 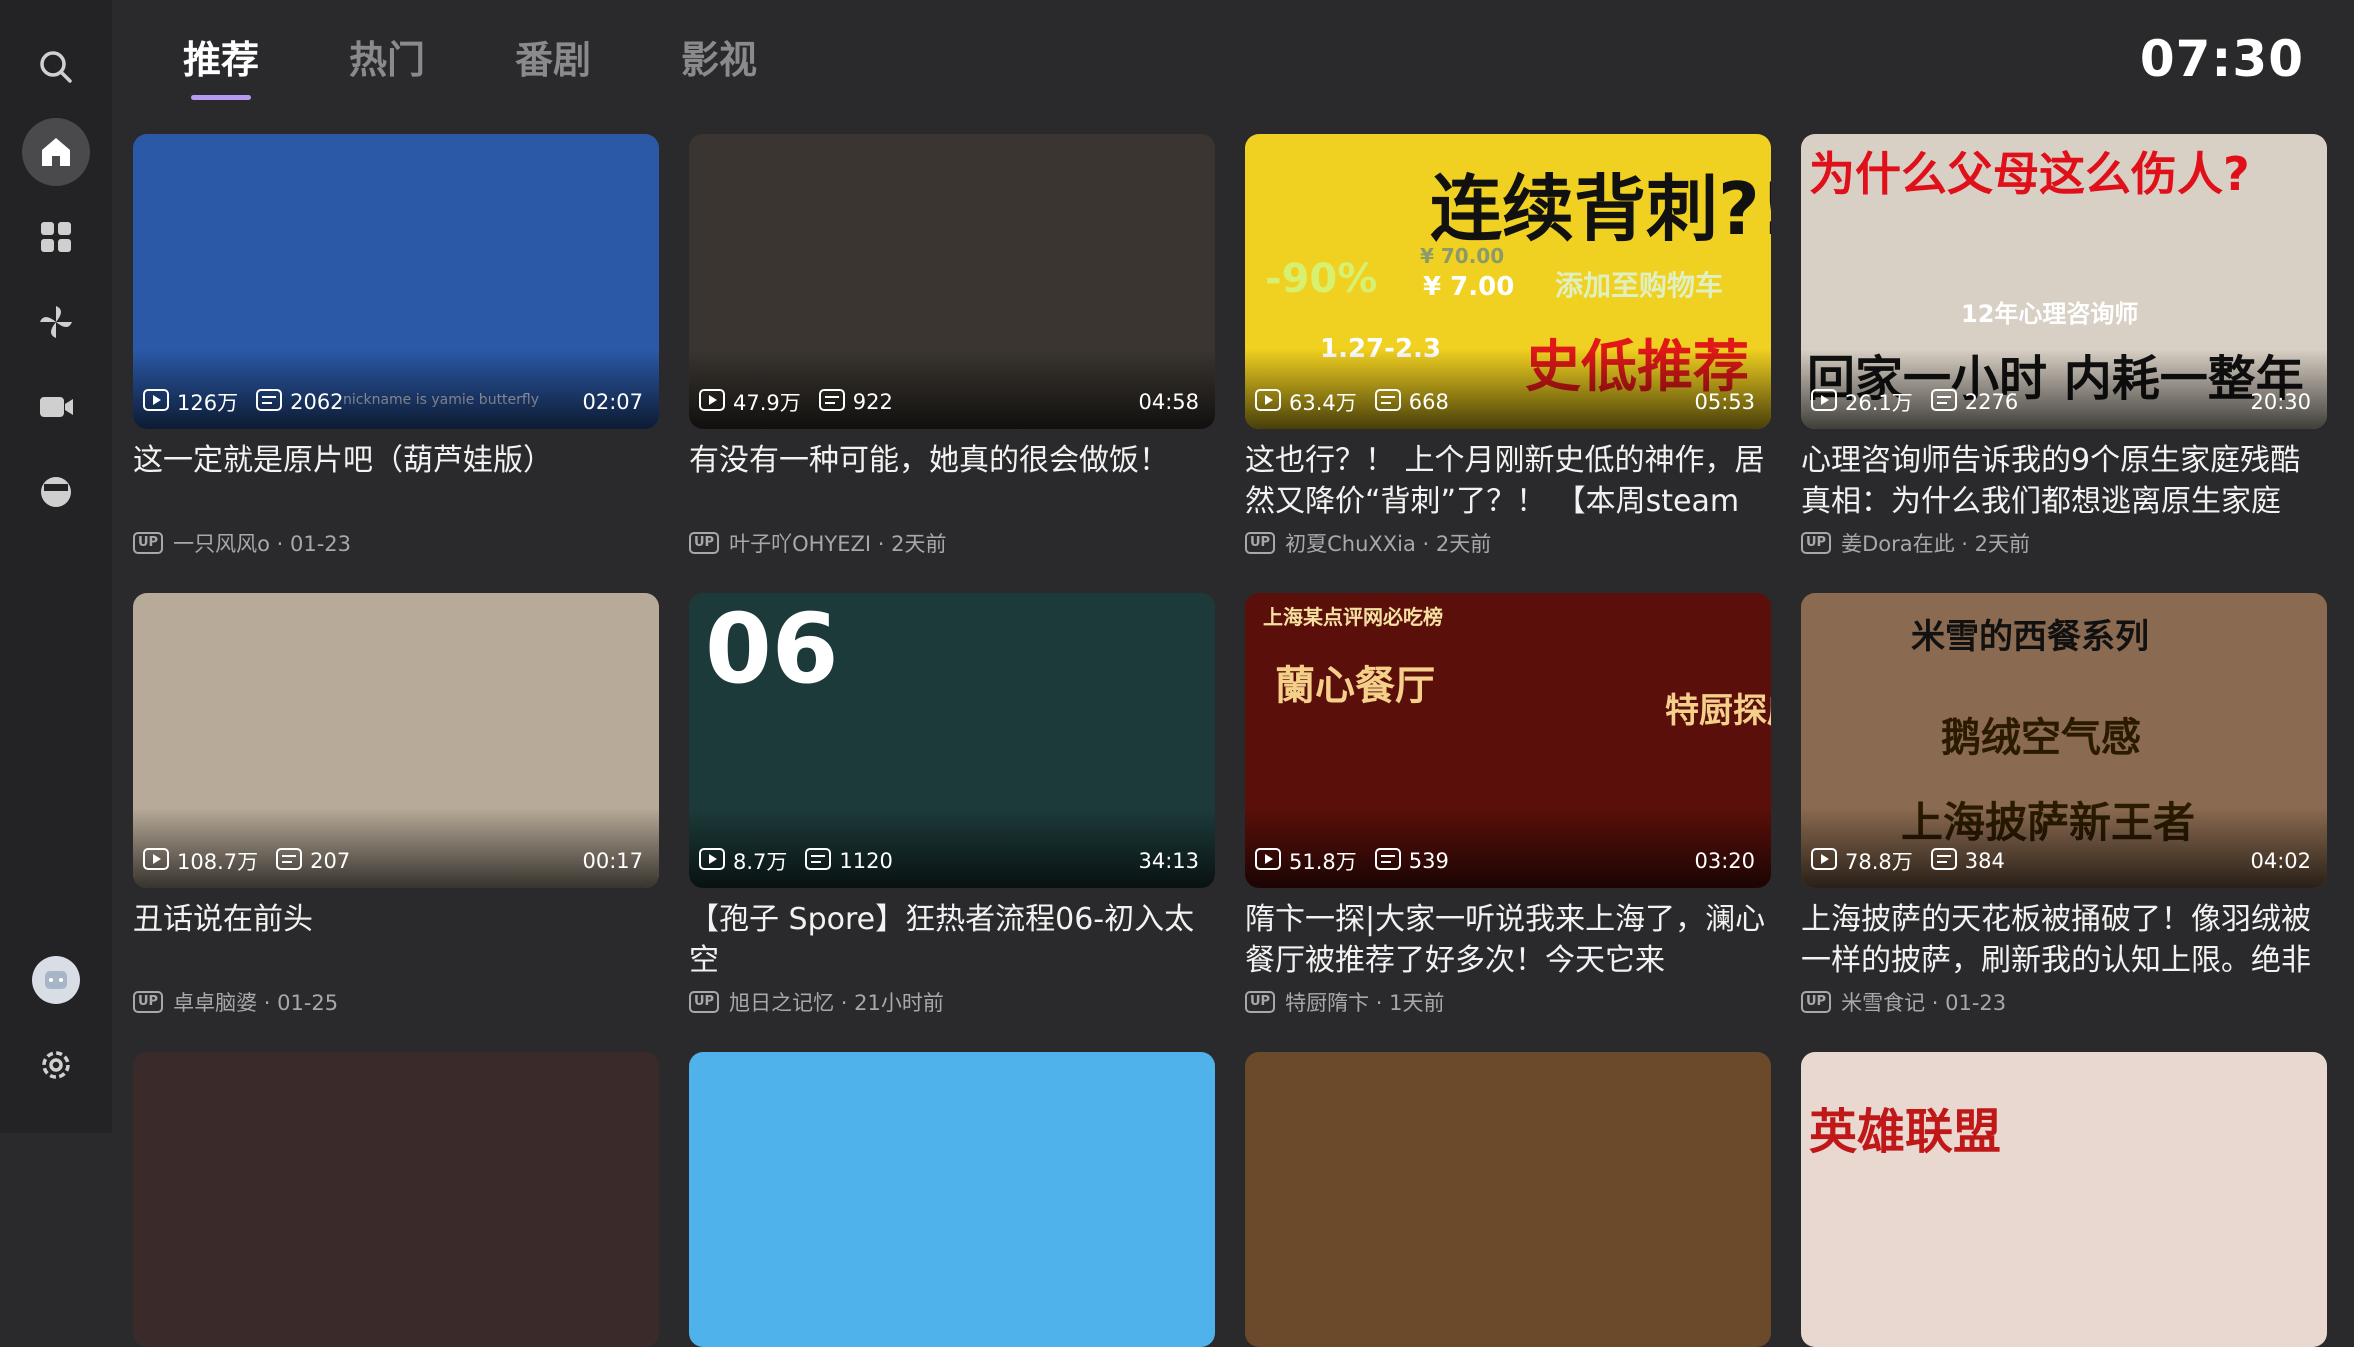 I want to click on grid-icon, so click(x=56, y=237).